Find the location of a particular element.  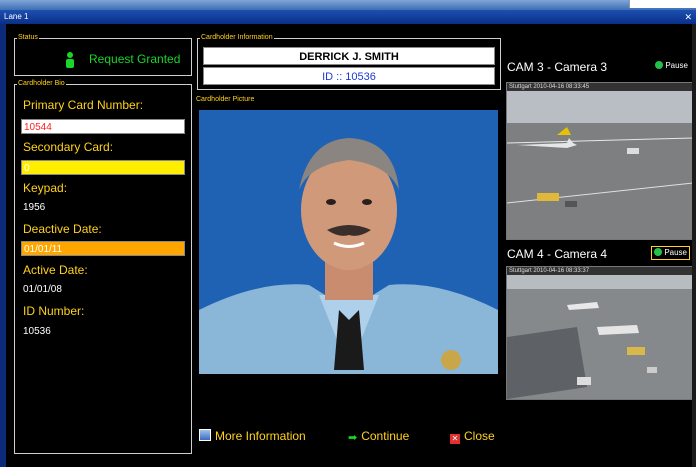

cam4-timestamp: Stuttgart 2010-04-16 08:33:37 is located at coordinates (600, 271).